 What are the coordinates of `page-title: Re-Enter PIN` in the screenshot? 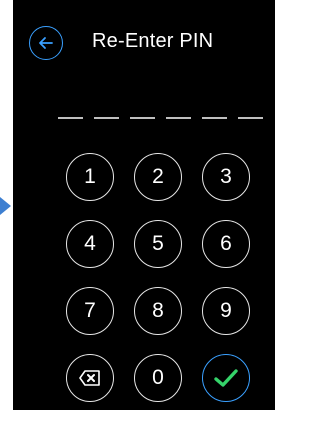 It's located at (153, 41).